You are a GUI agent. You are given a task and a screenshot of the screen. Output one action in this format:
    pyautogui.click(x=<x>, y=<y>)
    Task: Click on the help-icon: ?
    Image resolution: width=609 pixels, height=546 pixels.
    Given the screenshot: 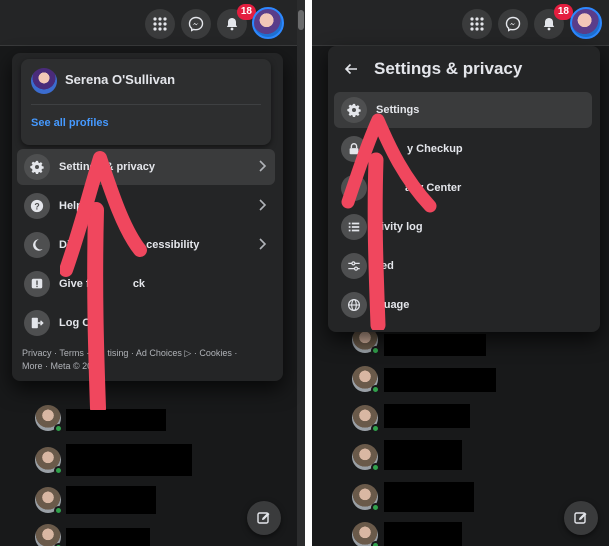 What is the action you would take?
    pyautogui.click(x=37, y=206)
    